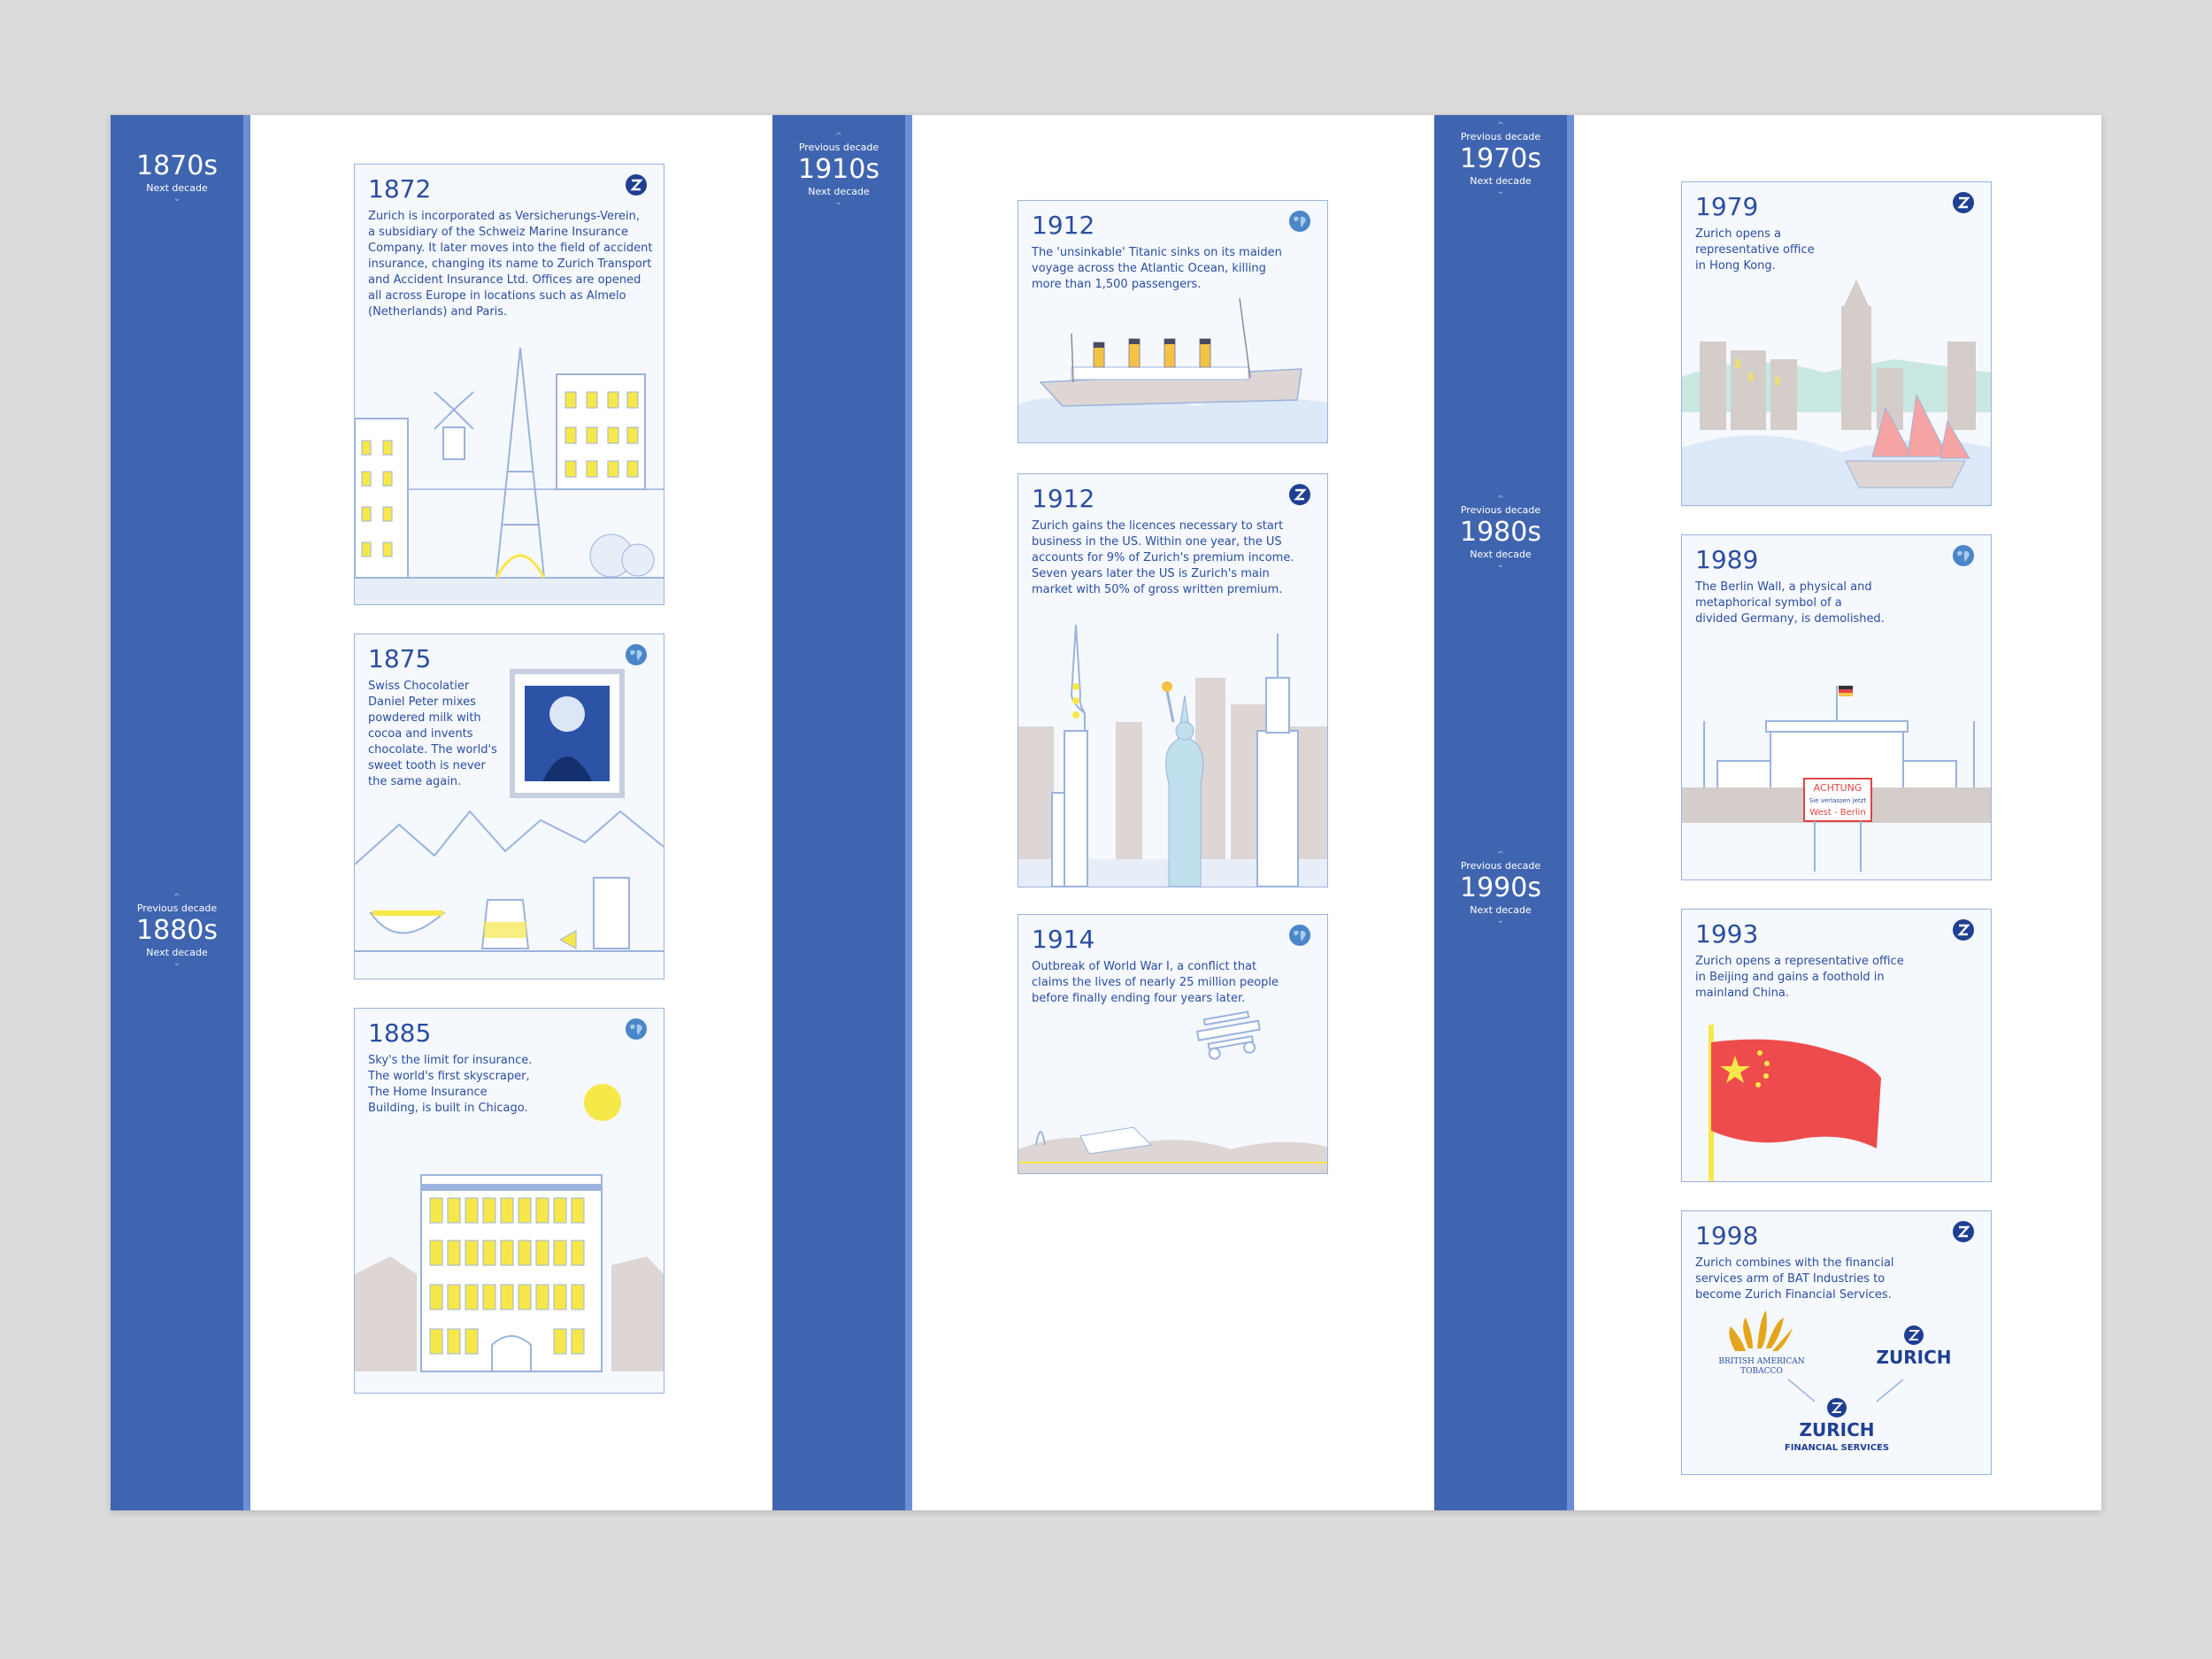  I want to click on bat-logo-line1: BRITISH AMERICAN, so click(1761, 1362).